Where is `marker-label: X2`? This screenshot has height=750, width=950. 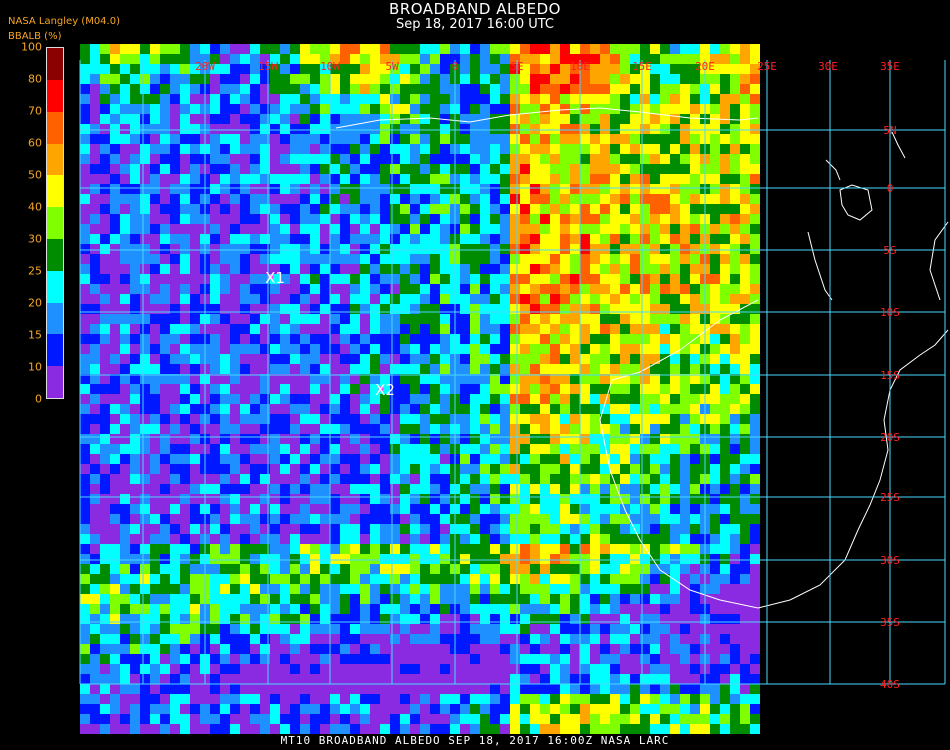 marker-label: X2 is located at coordinates (385, 390).